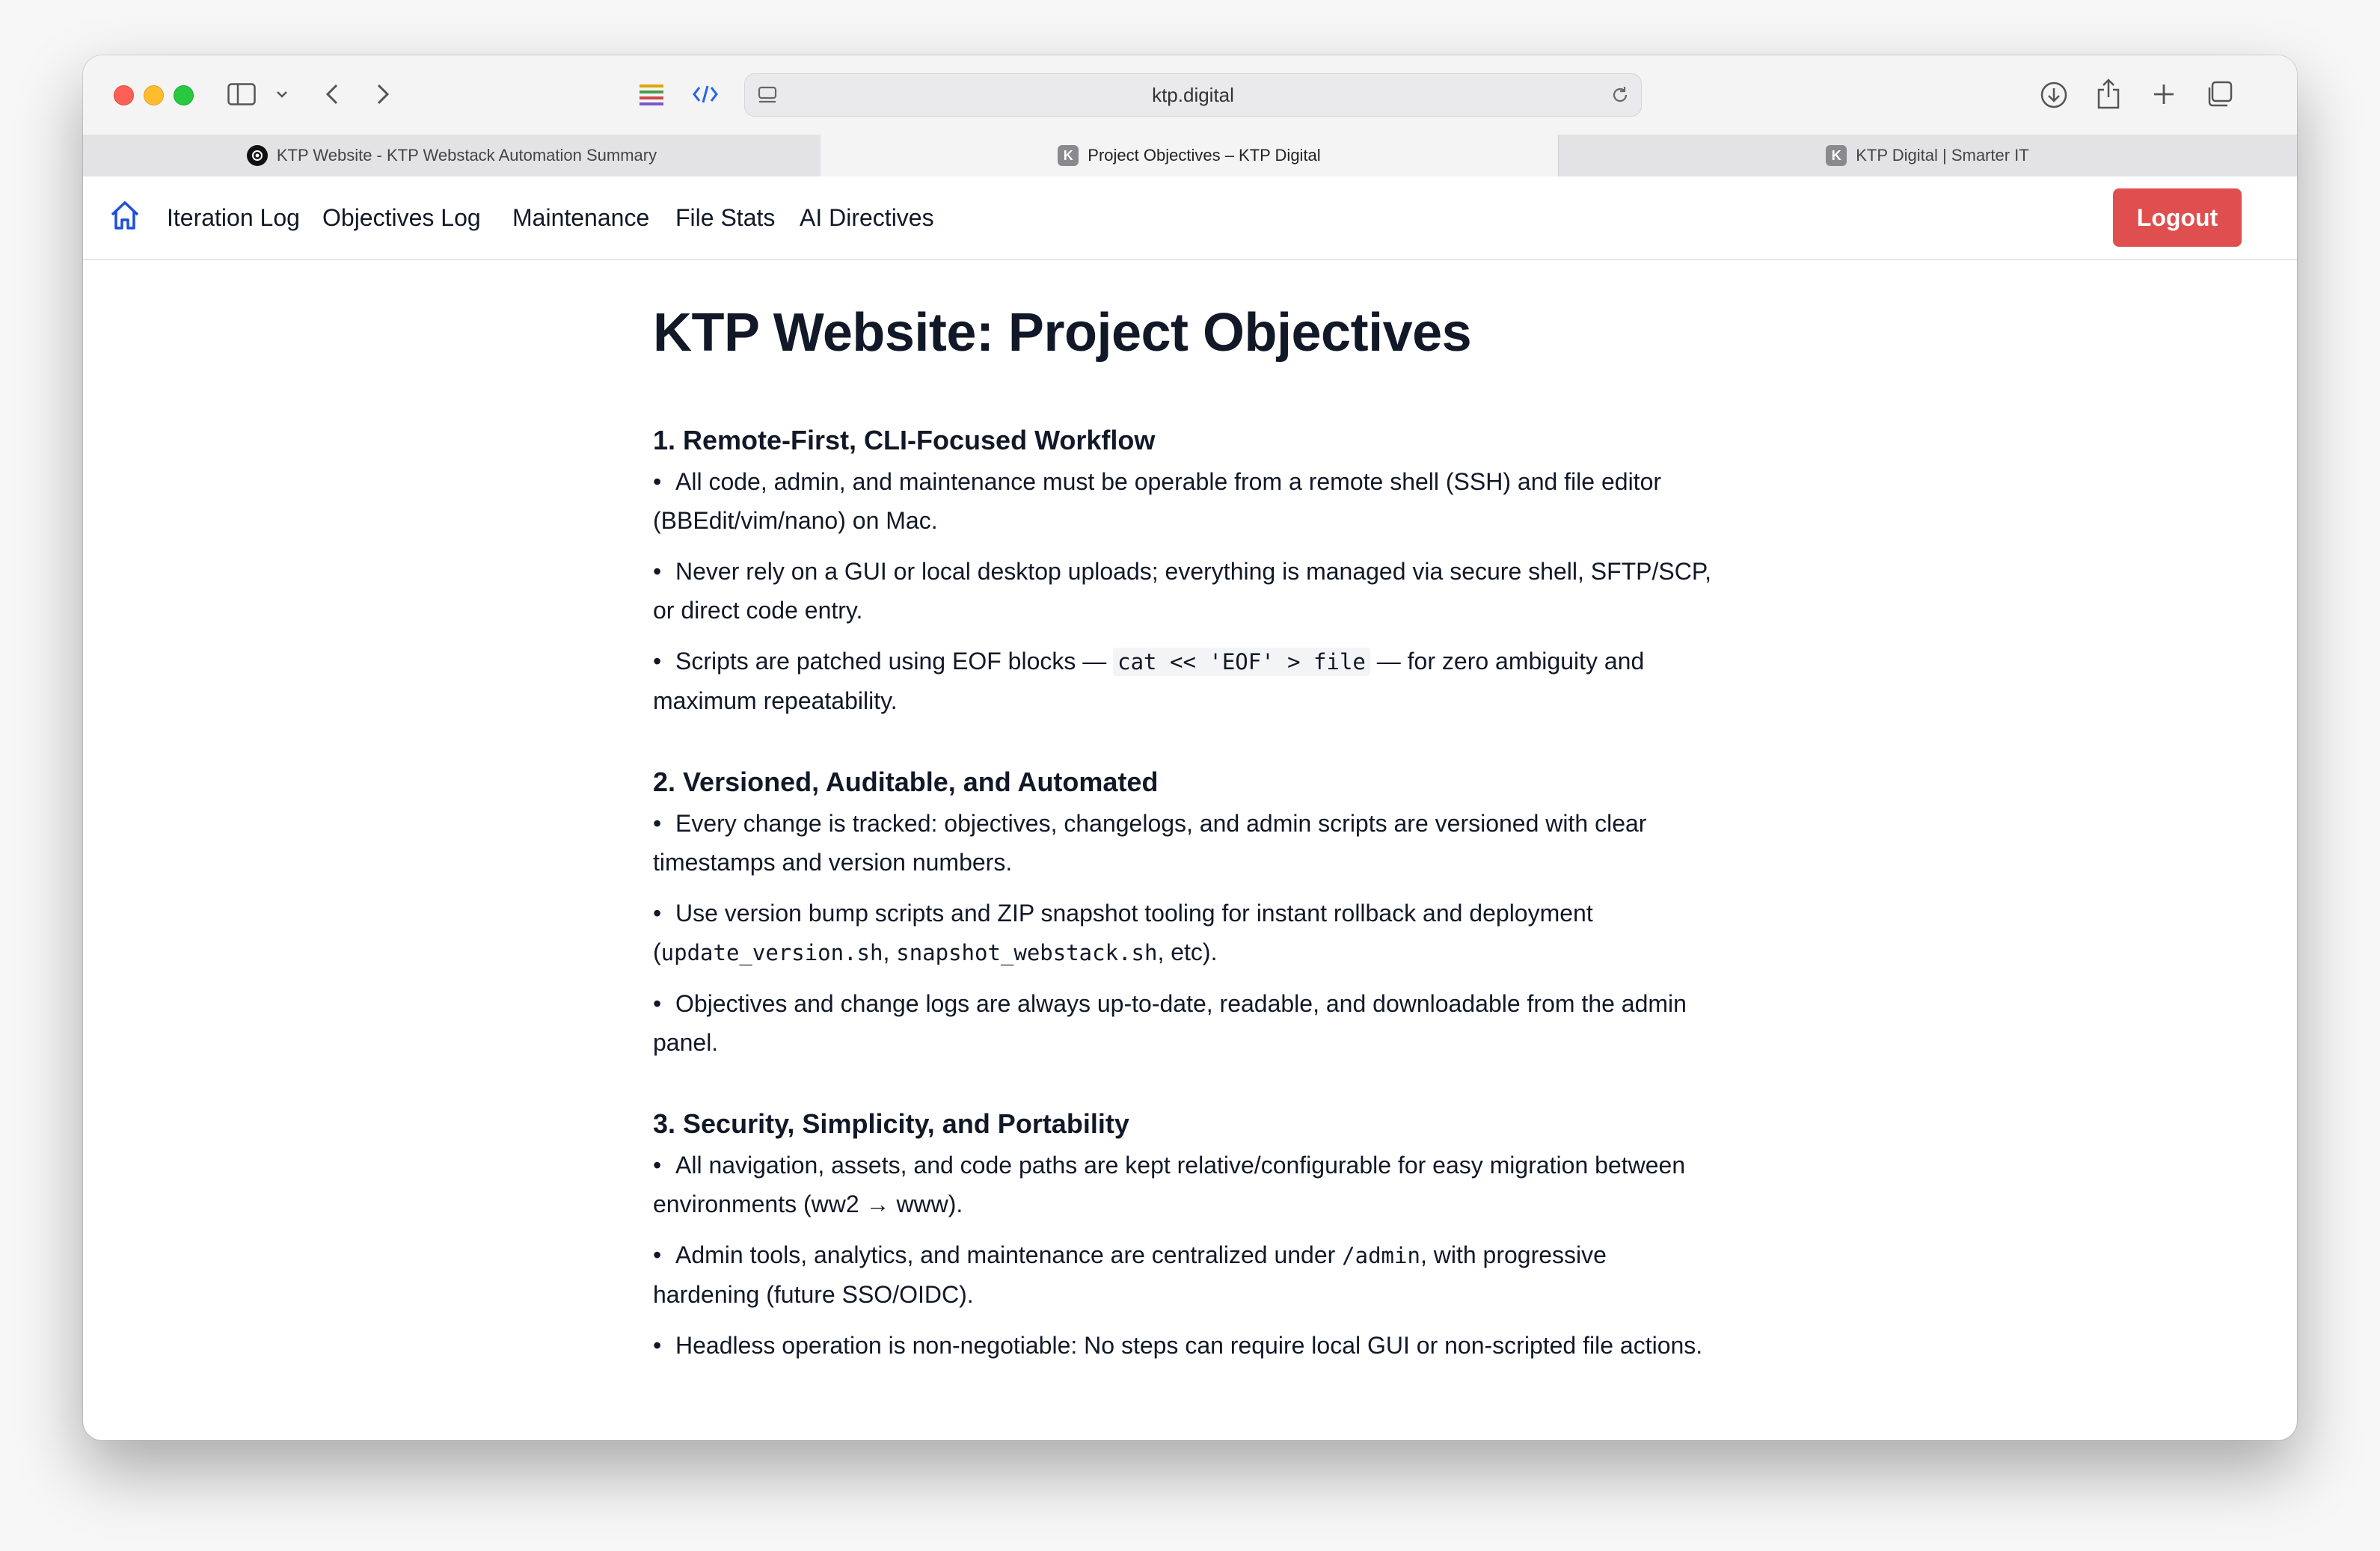  I want to click on share-icon, so click(2108, 93).